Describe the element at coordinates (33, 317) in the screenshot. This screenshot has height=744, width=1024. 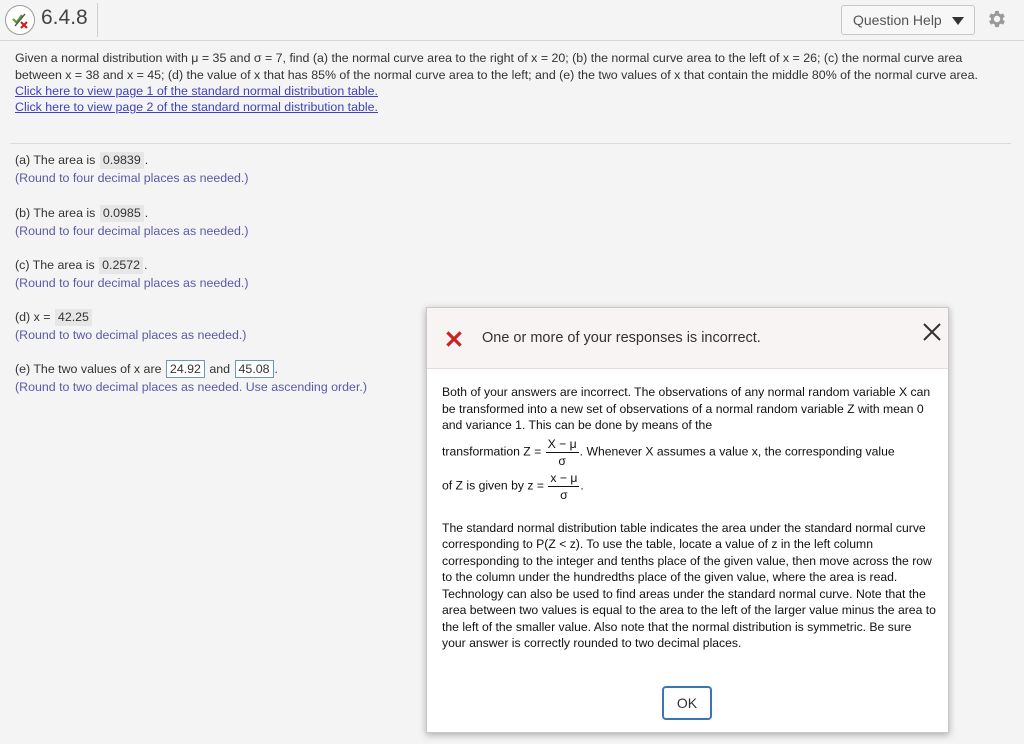
I see `part-d-prefix: (d) x =` at that location.